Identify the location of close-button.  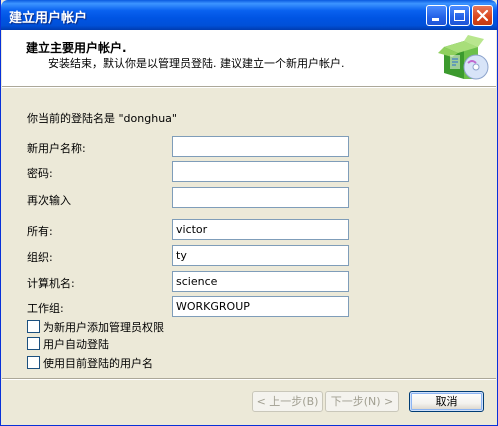
(482, 15).